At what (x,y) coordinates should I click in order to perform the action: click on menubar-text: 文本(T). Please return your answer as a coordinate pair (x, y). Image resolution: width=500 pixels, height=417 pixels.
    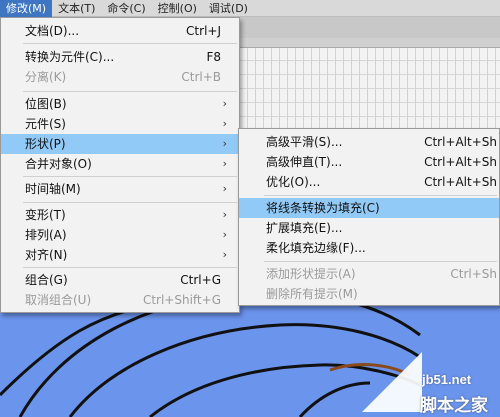
    Looking at the image, I should click on (76, 8).